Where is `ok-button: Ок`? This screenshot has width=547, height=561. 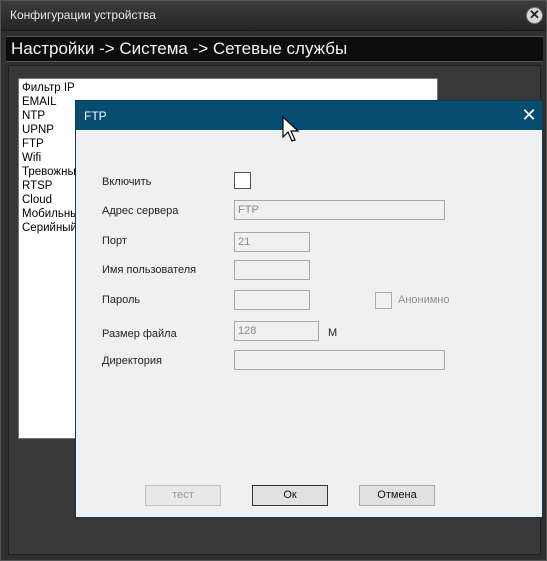
ok-button: Ок is located at coordinates (290, 495).